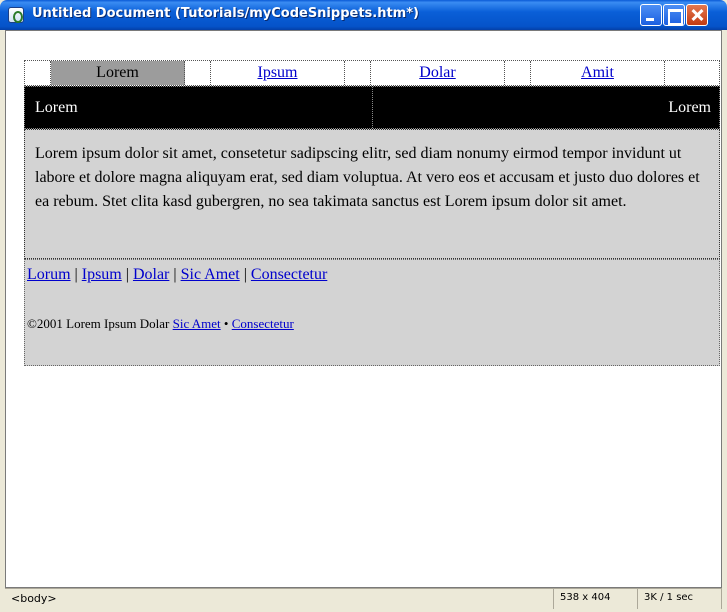 The height and width of the screenshot is (612, 727). What do you see at coordinates (674, 15) in the screenshot?
I see `maximize-button` at bounding box center [674, 15].